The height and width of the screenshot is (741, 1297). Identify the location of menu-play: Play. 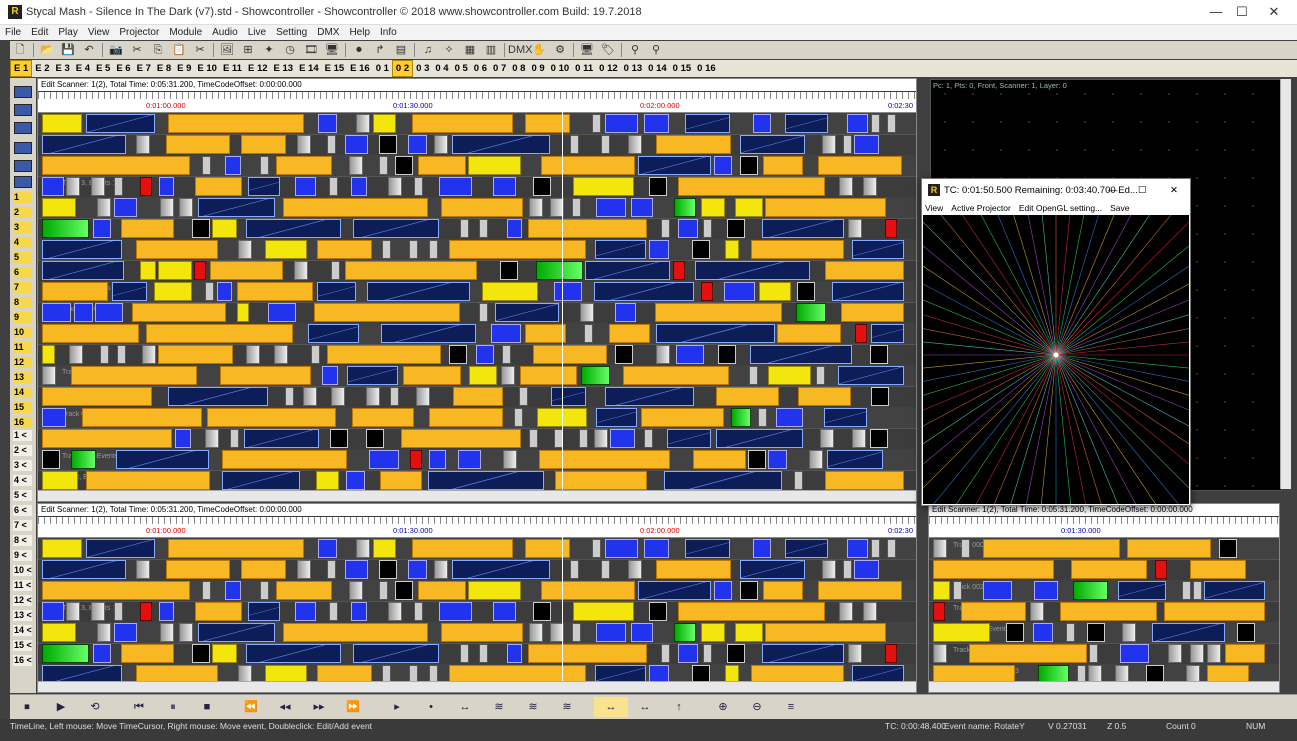
(67, 32).